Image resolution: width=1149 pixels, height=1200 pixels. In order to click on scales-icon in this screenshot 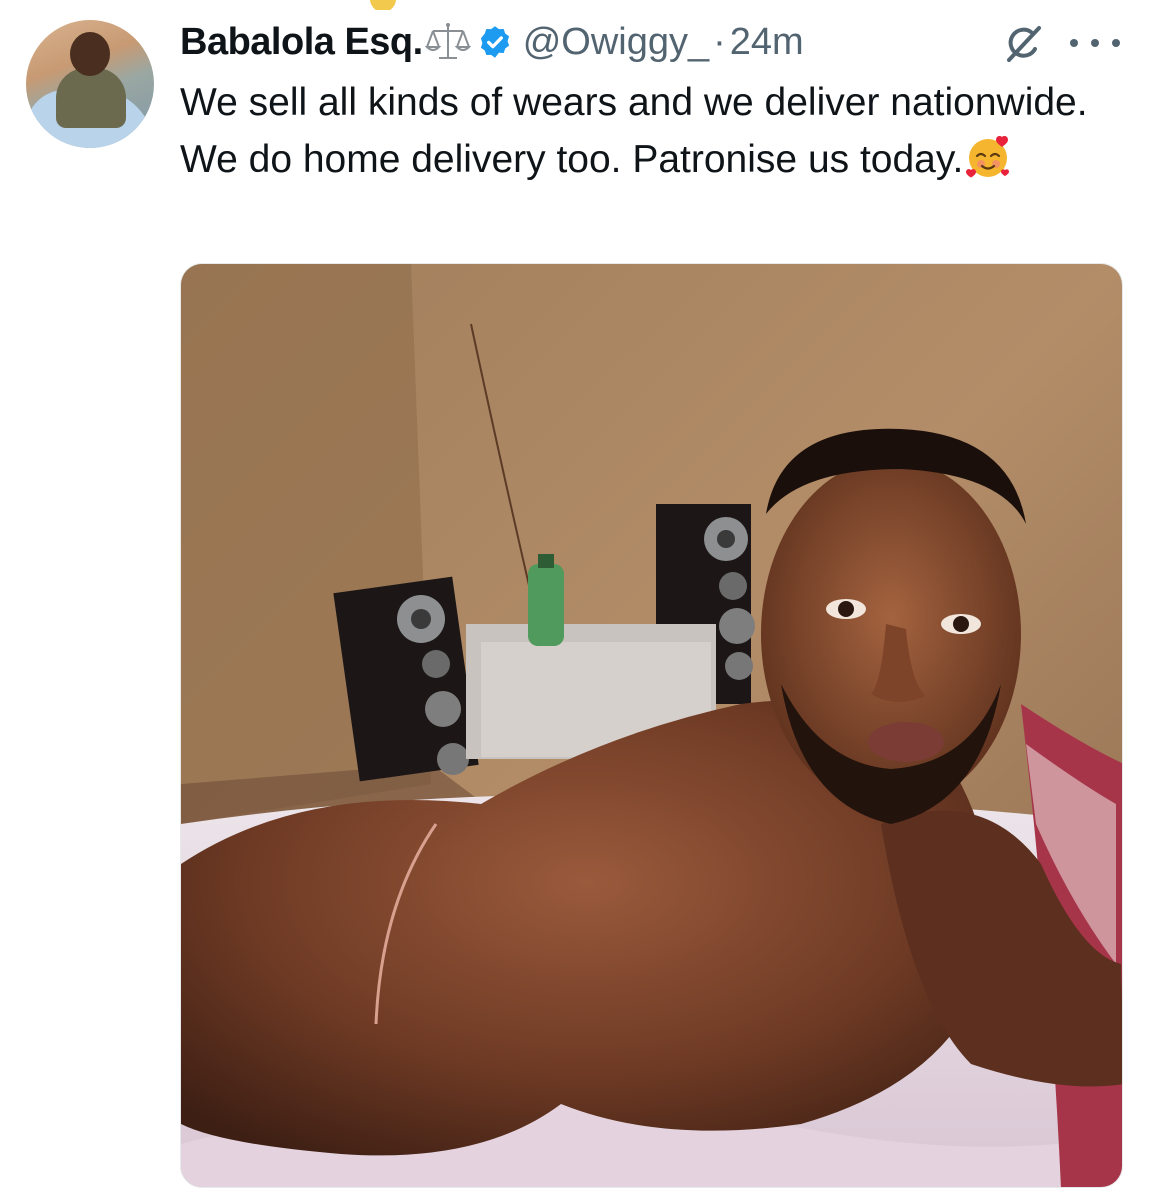, I will do `click(447, 42)`.